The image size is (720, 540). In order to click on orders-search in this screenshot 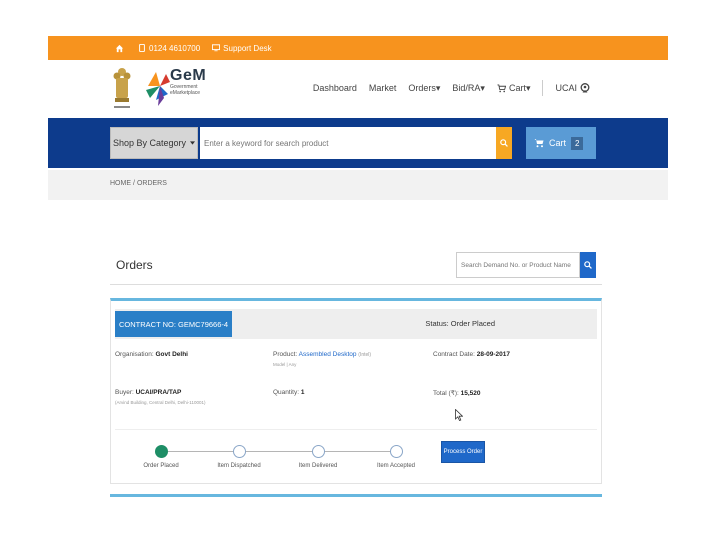, I will do `click(526, 265)`.